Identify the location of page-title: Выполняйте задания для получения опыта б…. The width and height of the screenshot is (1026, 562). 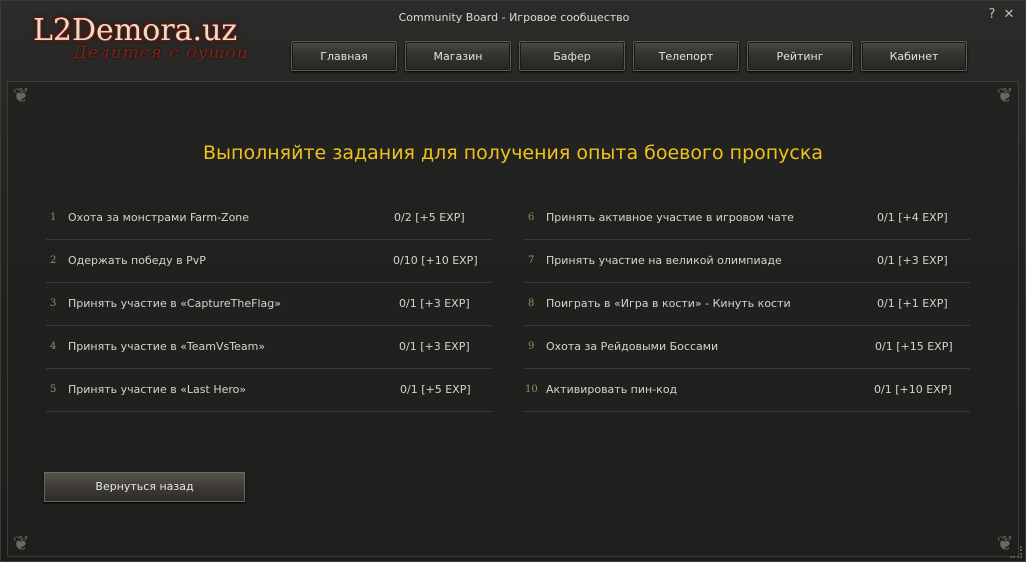
(513, 153).